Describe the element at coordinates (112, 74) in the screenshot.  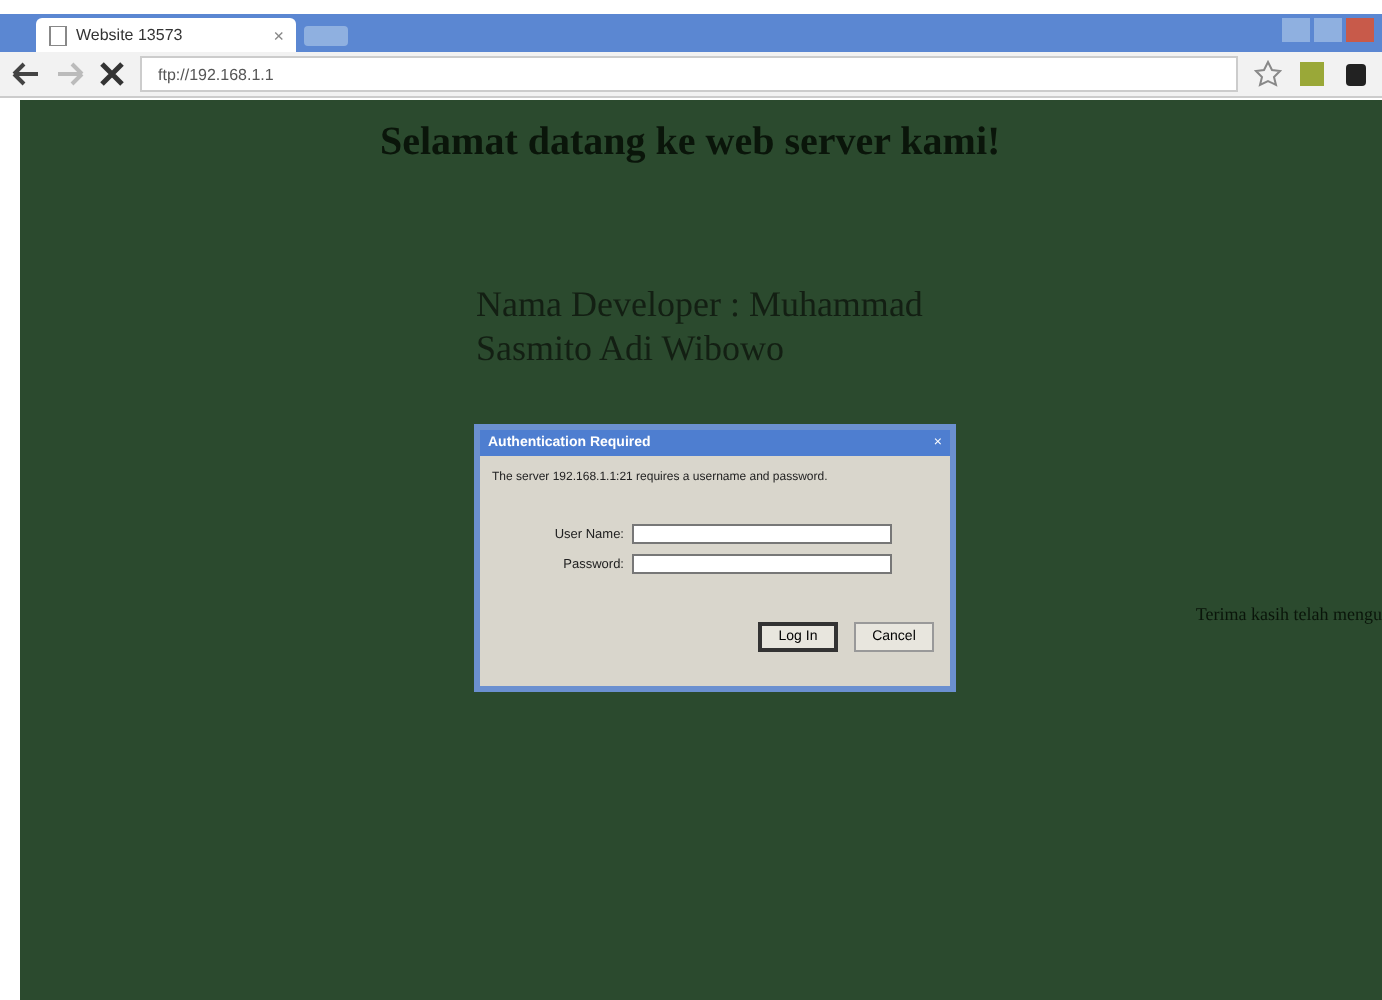
I see `stop-icon` at that location.